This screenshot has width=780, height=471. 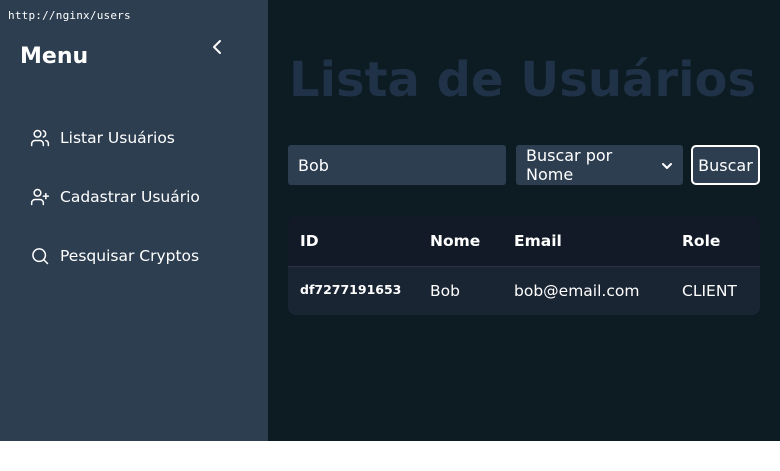 I want to click on column-header-id: ID, so click(x=309, y=240).